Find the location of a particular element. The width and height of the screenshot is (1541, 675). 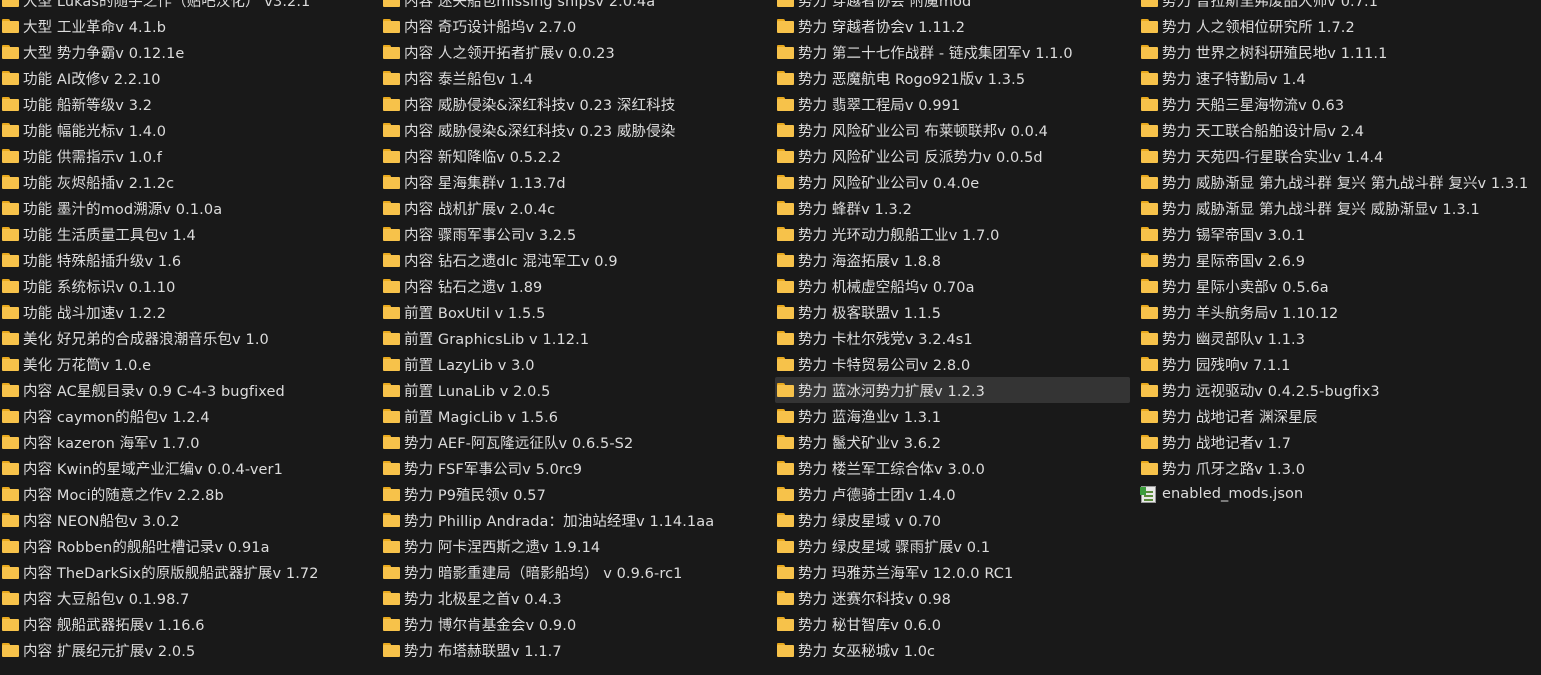

folder-item: 前置 LazyLib v 3.0 is located at coordinates (576, 364).